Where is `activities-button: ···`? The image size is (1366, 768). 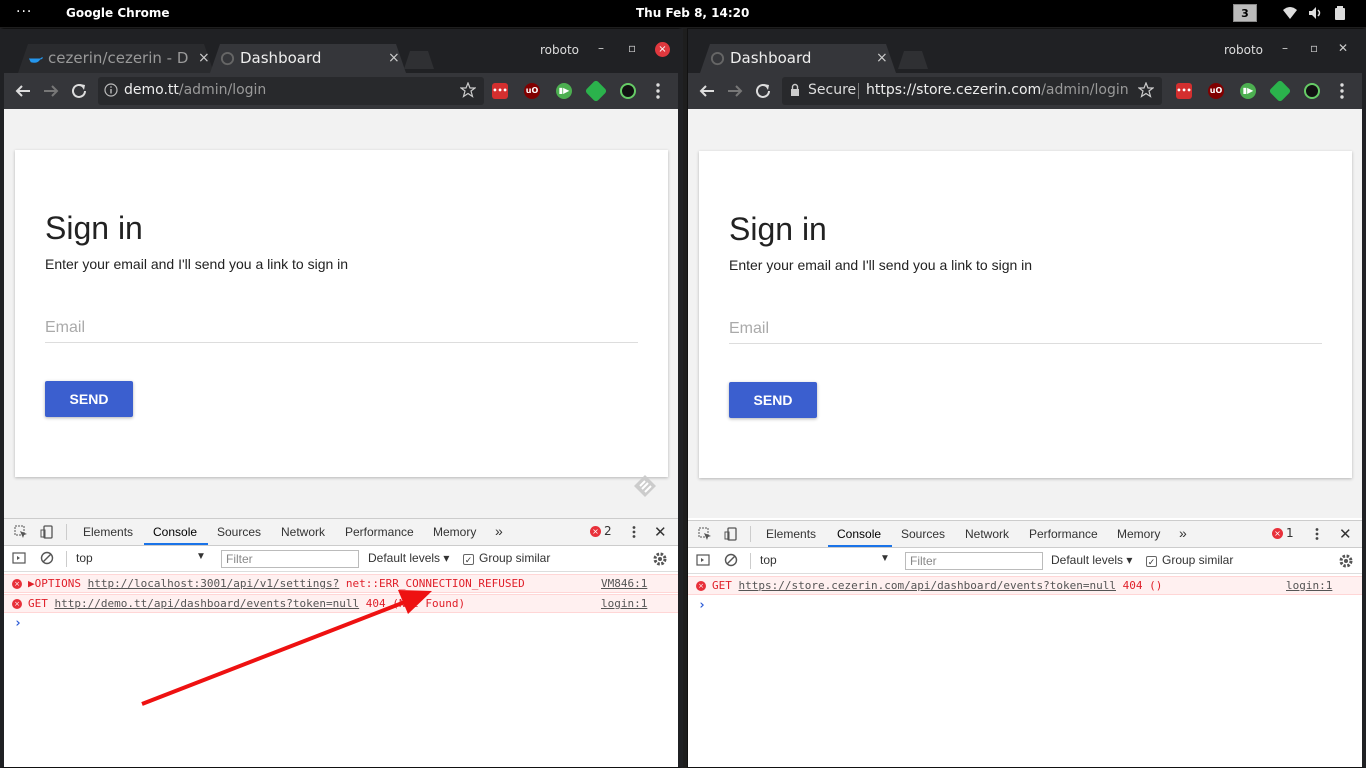
activities-button: ··· is located at coordinates (24, 12).